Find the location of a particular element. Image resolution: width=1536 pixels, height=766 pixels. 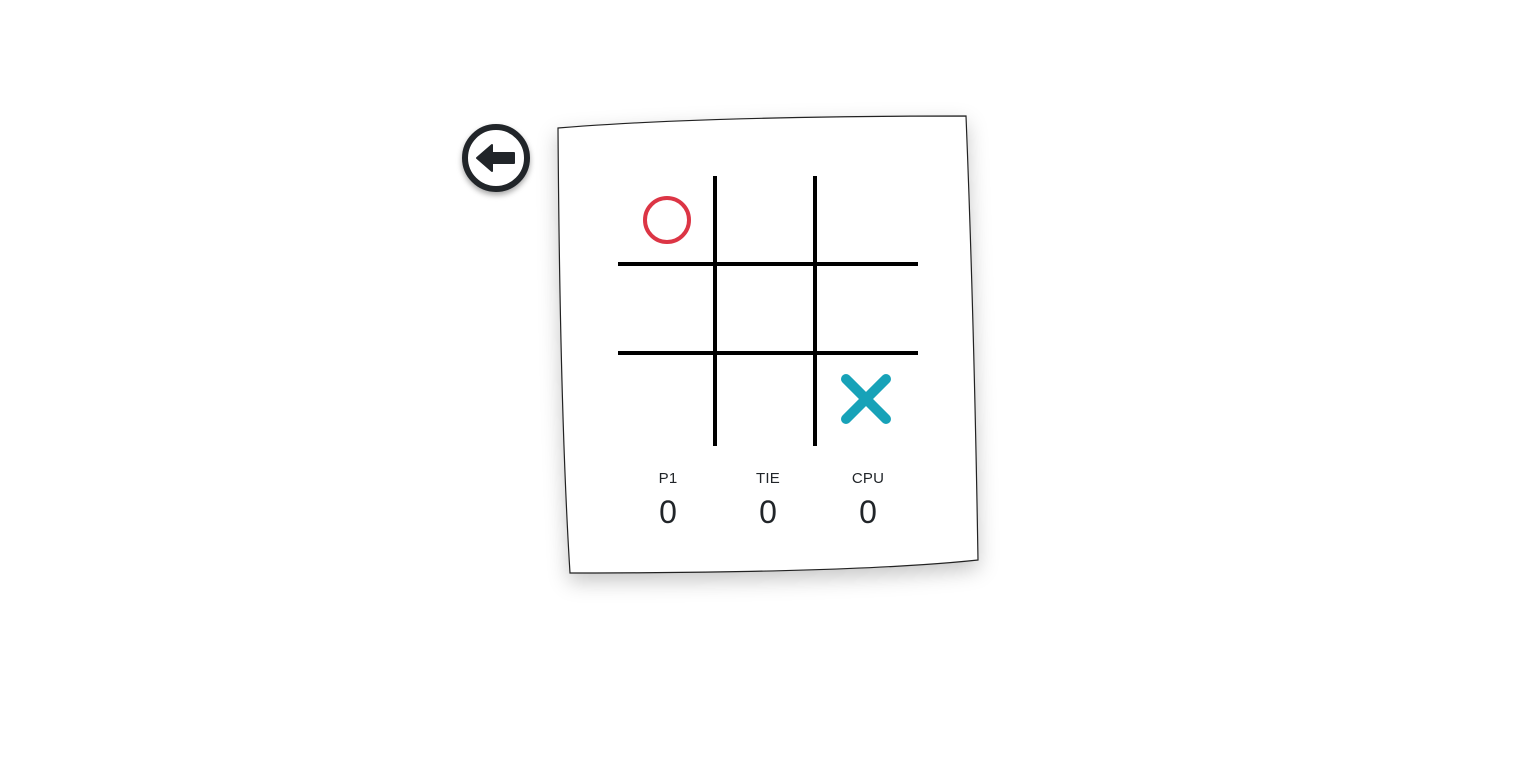

score-label: P1 is located at coordinates (668, 478).